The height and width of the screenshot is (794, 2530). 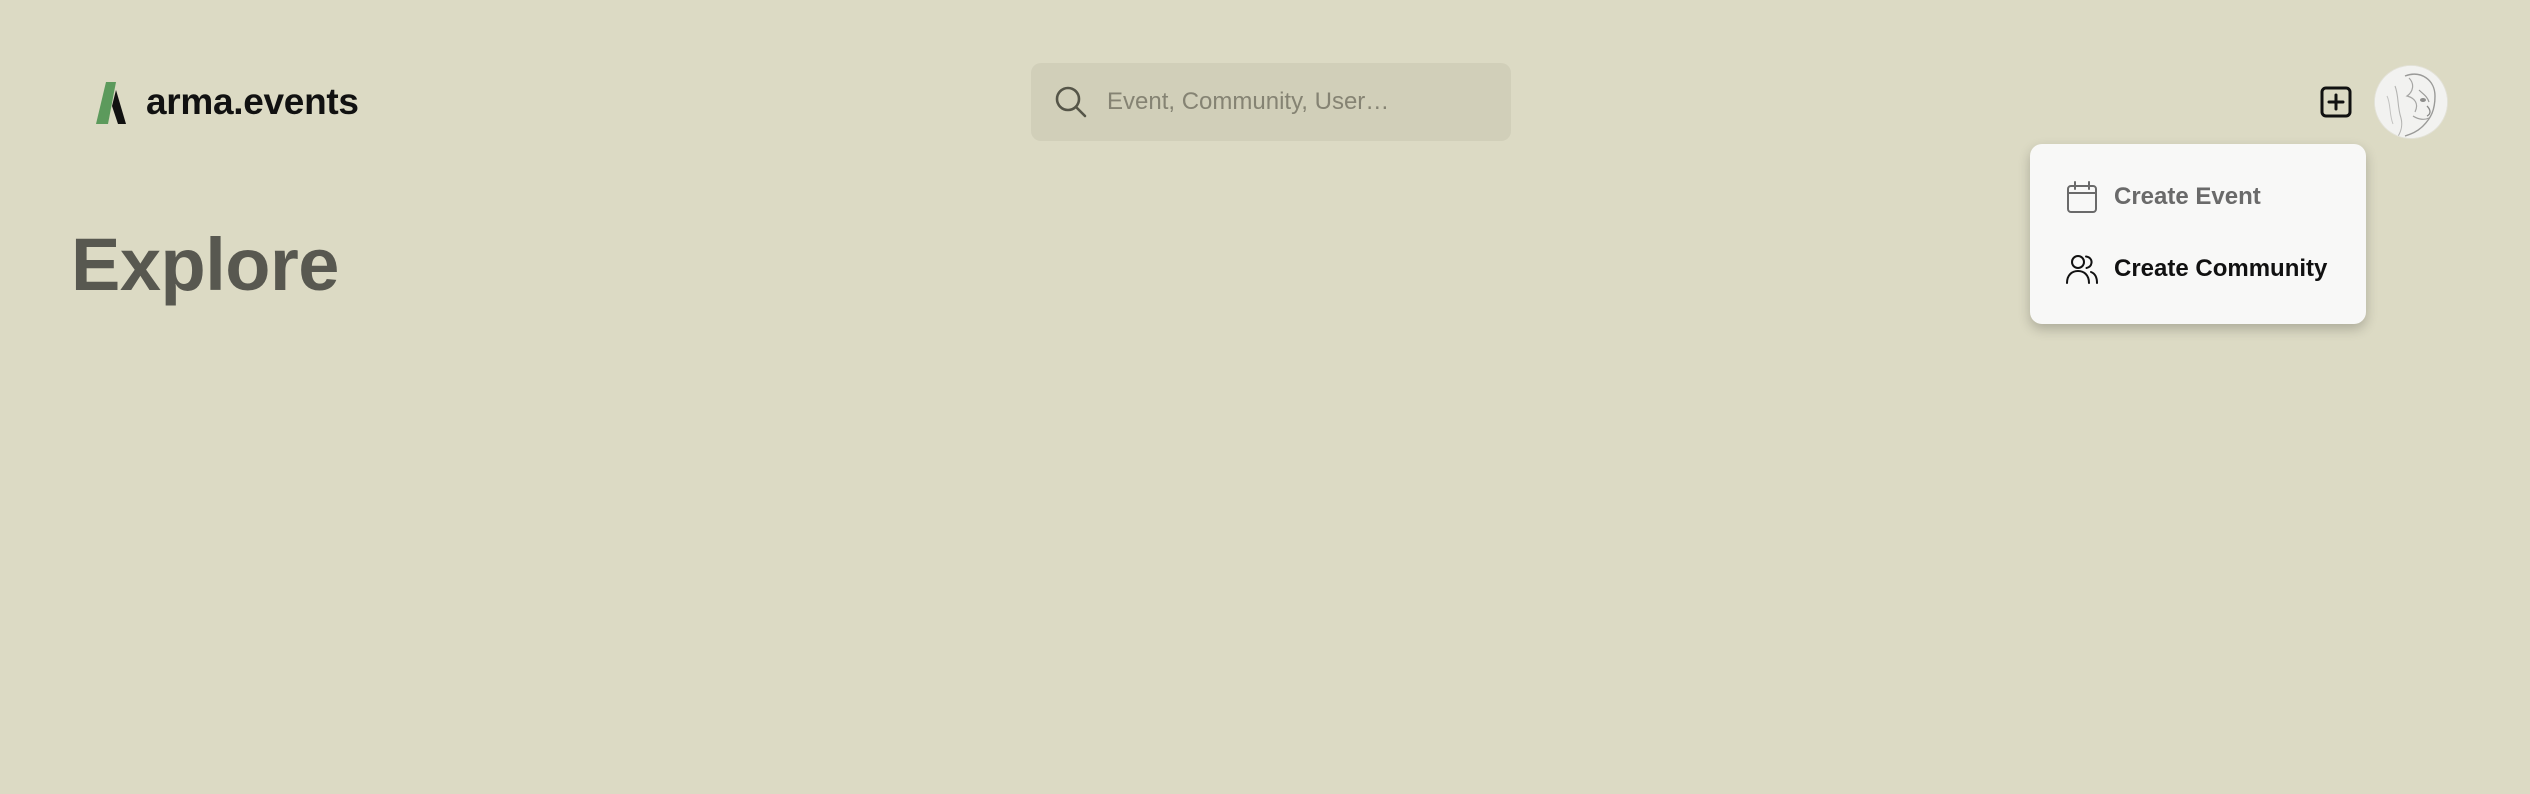 What do you see at coordinates (2221, 268) in the screenshot?
I see `menu-item-label: Create Community` at bounding box center [2221, 268].